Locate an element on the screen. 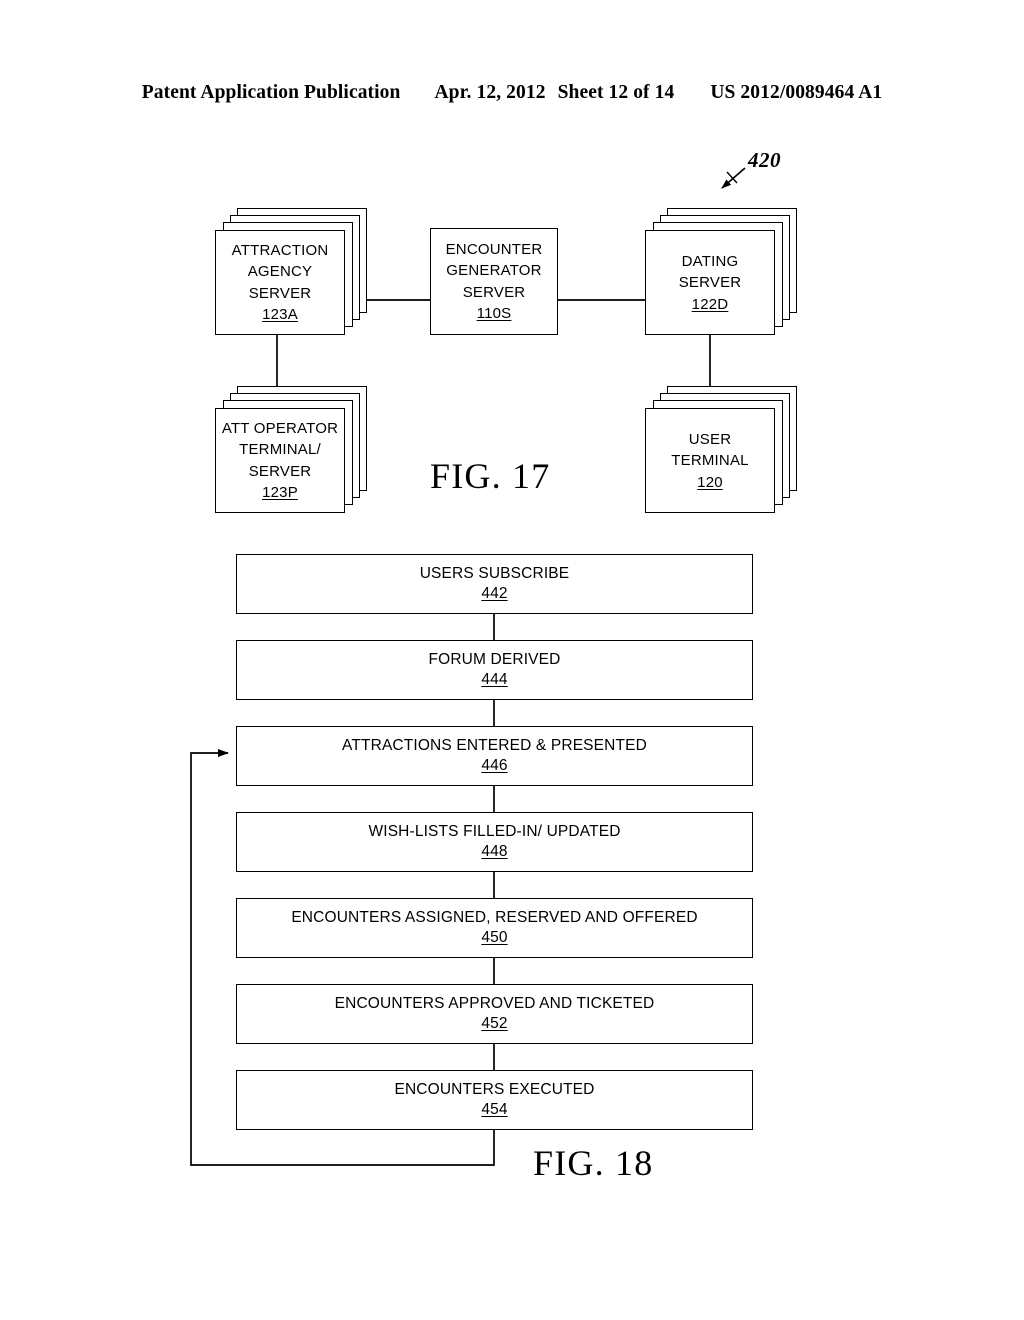  node-label: ATTRACTION AGENCY SERVER is located at coordinates (280, 271).